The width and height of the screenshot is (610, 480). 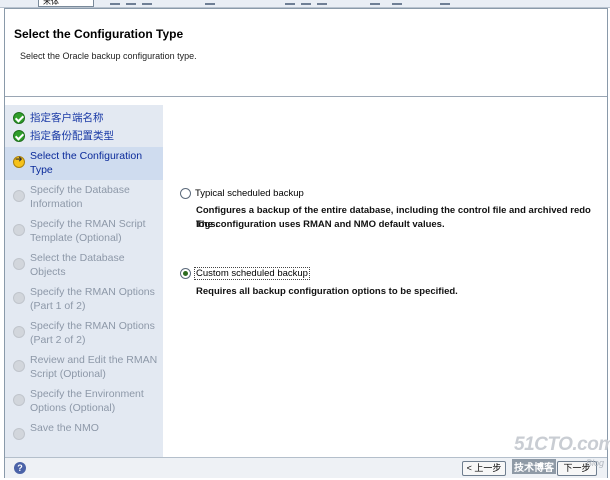 I want to click on align-center-icon, so click(x=306, y=2).